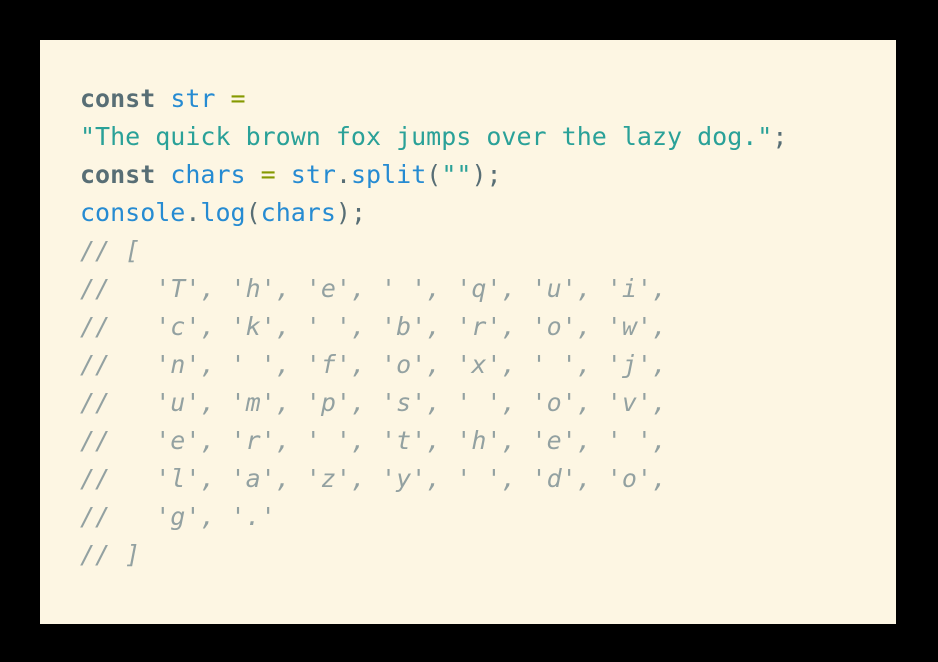 This screenshot has width=938, height=662. Describe the element at coordinates (780, 136) in the screenshot. I see `semicolon: ;` at that location.